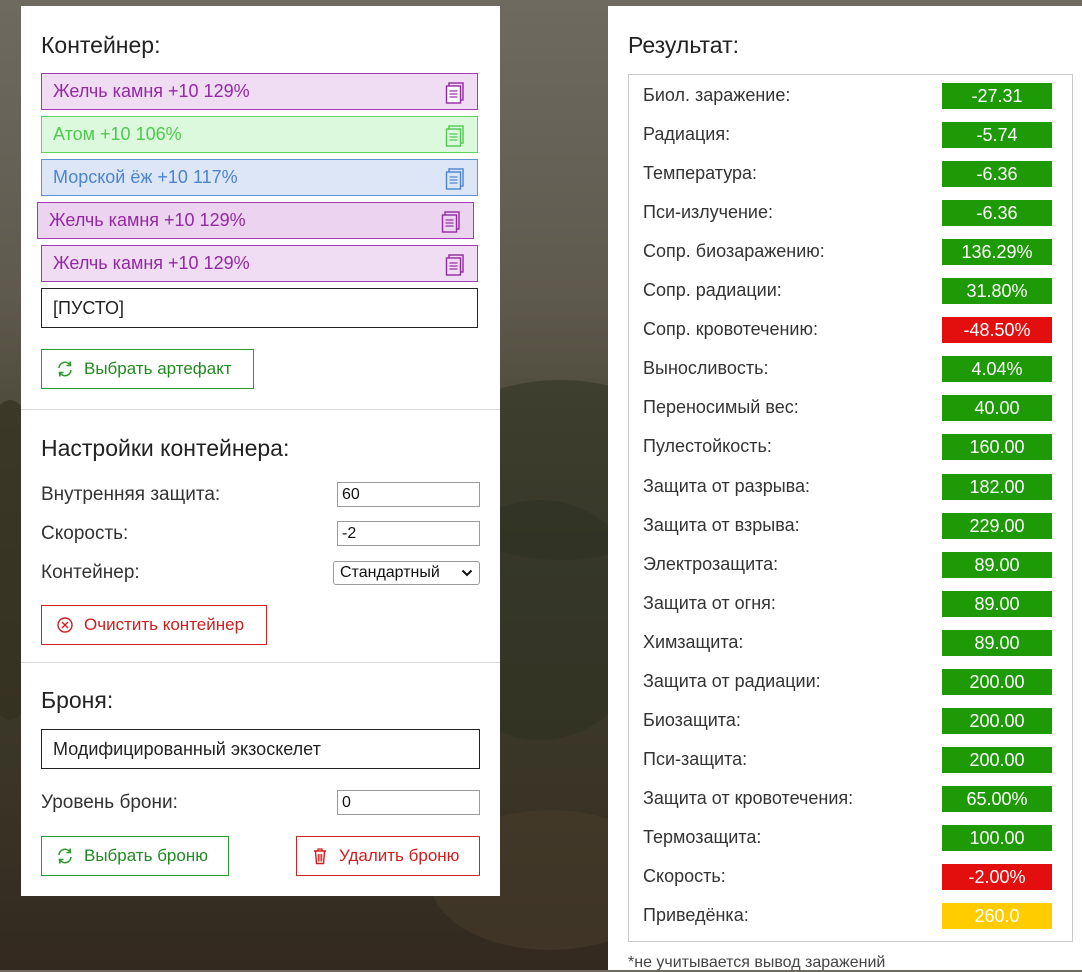 This screenshot has height=972, width=1082. I want to click on clear-container-label: Очистить контейнер, so click(164, 624).